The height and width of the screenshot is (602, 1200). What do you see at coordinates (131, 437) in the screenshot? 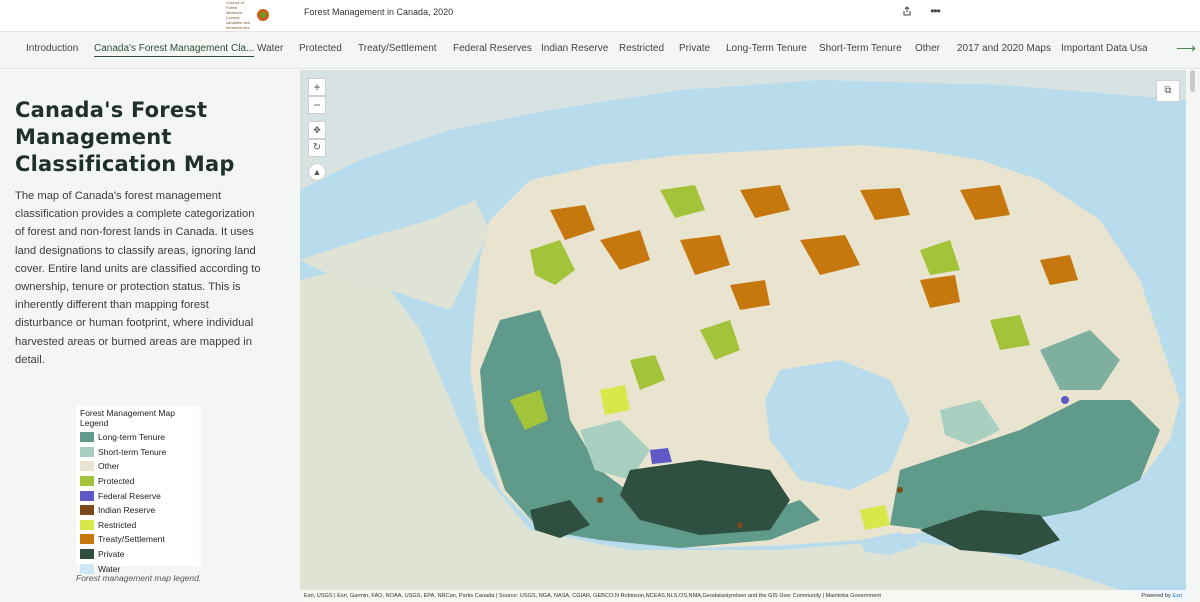
I see `legend-label: Long-term Tenure` at bounding box center [131, 437].